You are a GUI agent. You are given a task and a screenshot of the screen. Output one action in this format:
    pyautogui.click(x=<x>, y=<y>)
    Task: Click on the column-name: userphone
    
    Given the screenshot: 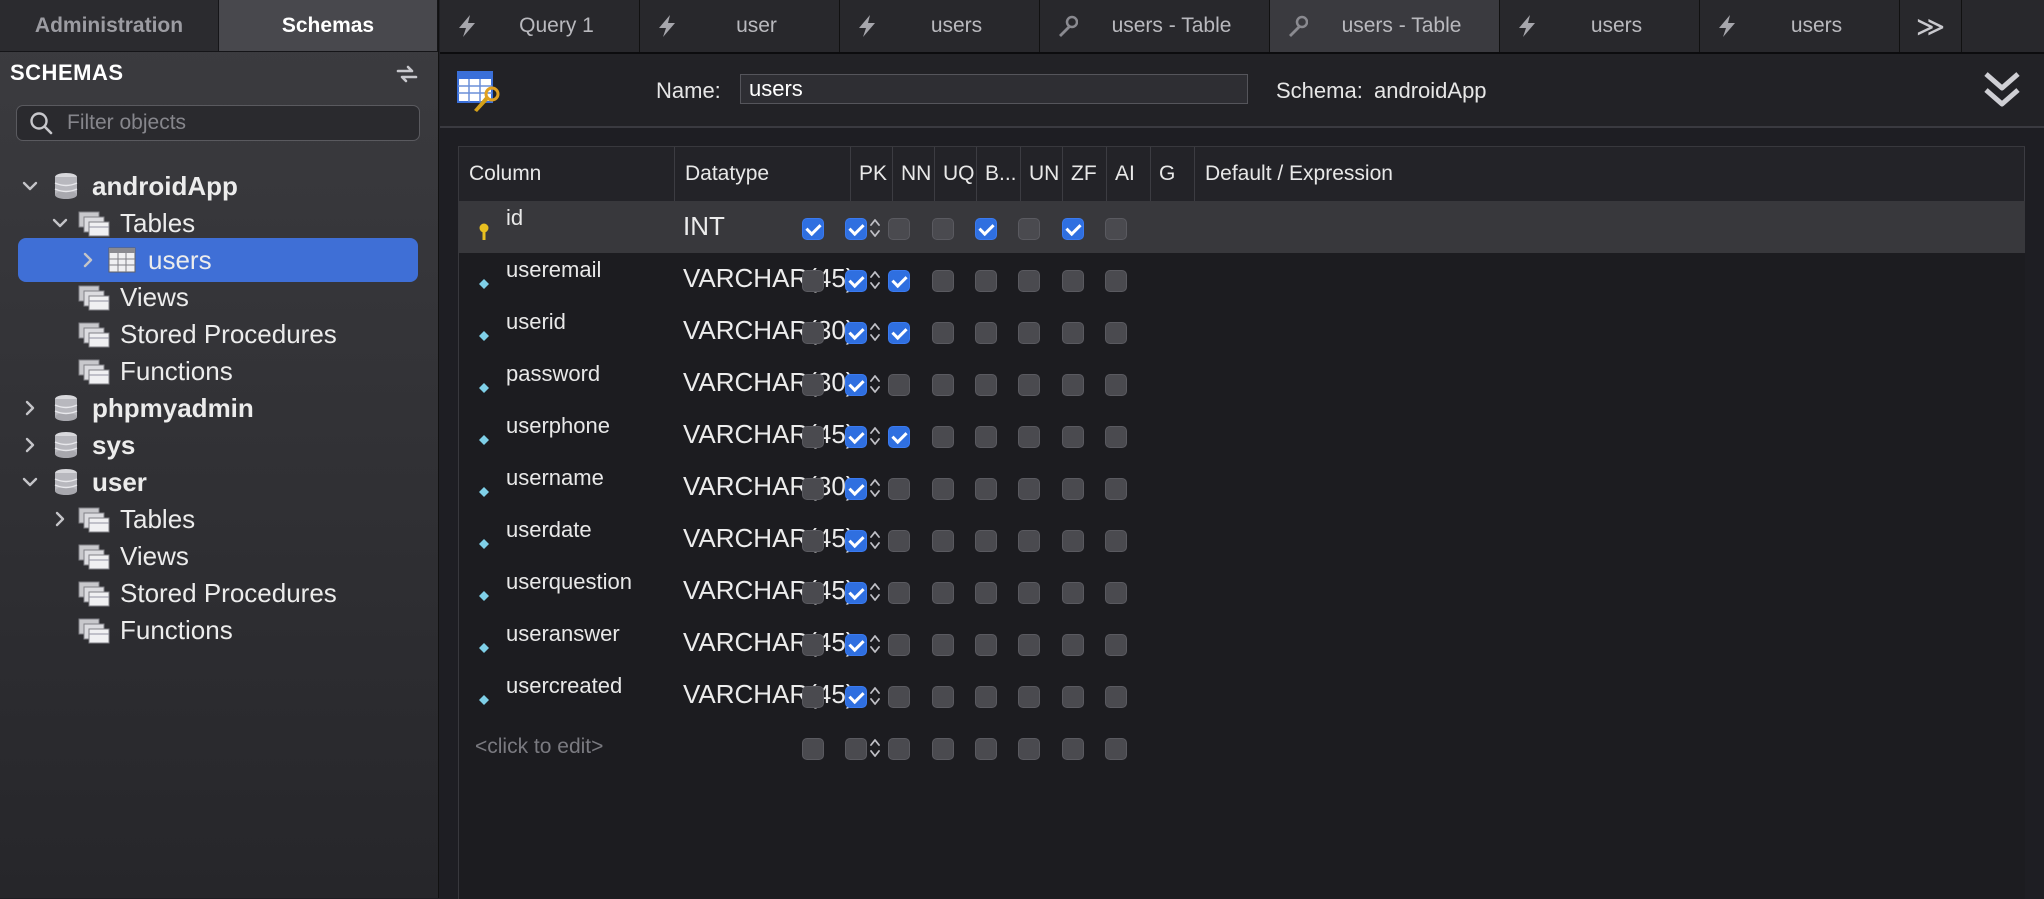 What is the action you would take?
    pyautogui.click(x=558, y=426)
    